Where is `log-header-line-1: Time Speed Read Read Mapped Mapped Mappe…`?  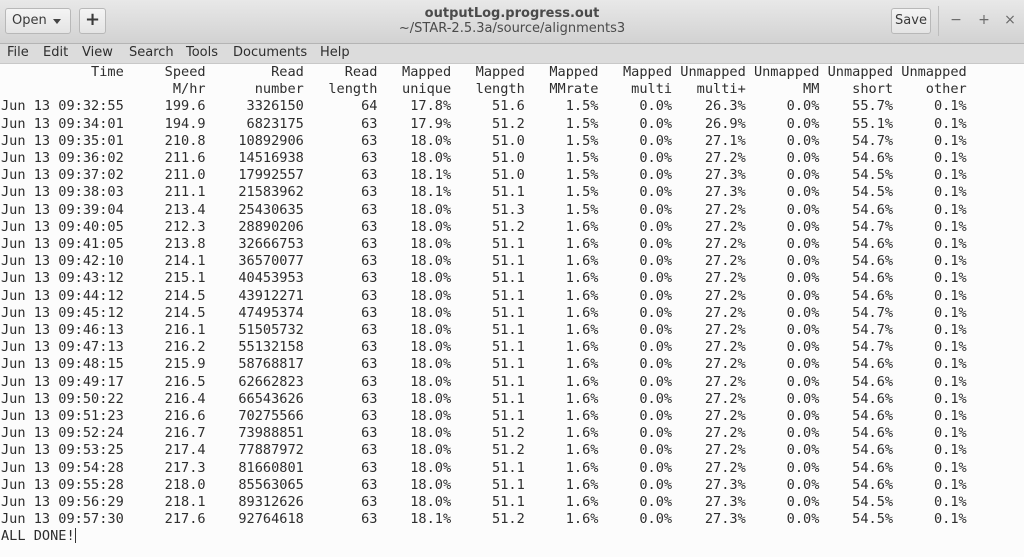
log-header-line-1: Time Speed Read Read Mapped Mapped Mappe… is located at coordinates (529, 72).